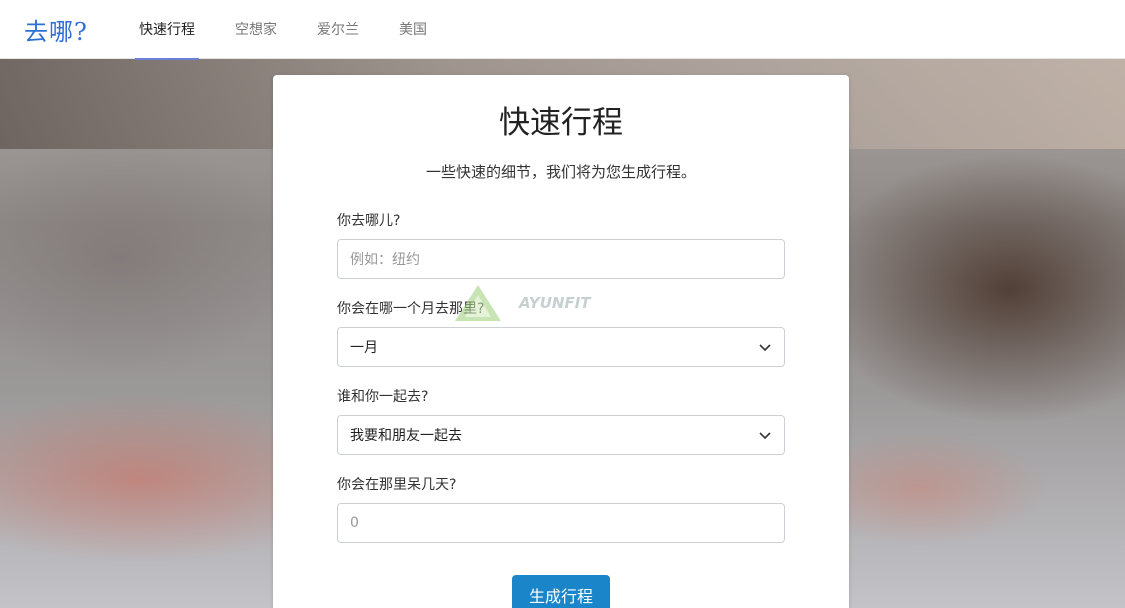 This screenshot has height=608, width=1125. Describe the element at coordinates (413, 29) in the screenshot. I see `nav-item-usa: 美国` at that location.